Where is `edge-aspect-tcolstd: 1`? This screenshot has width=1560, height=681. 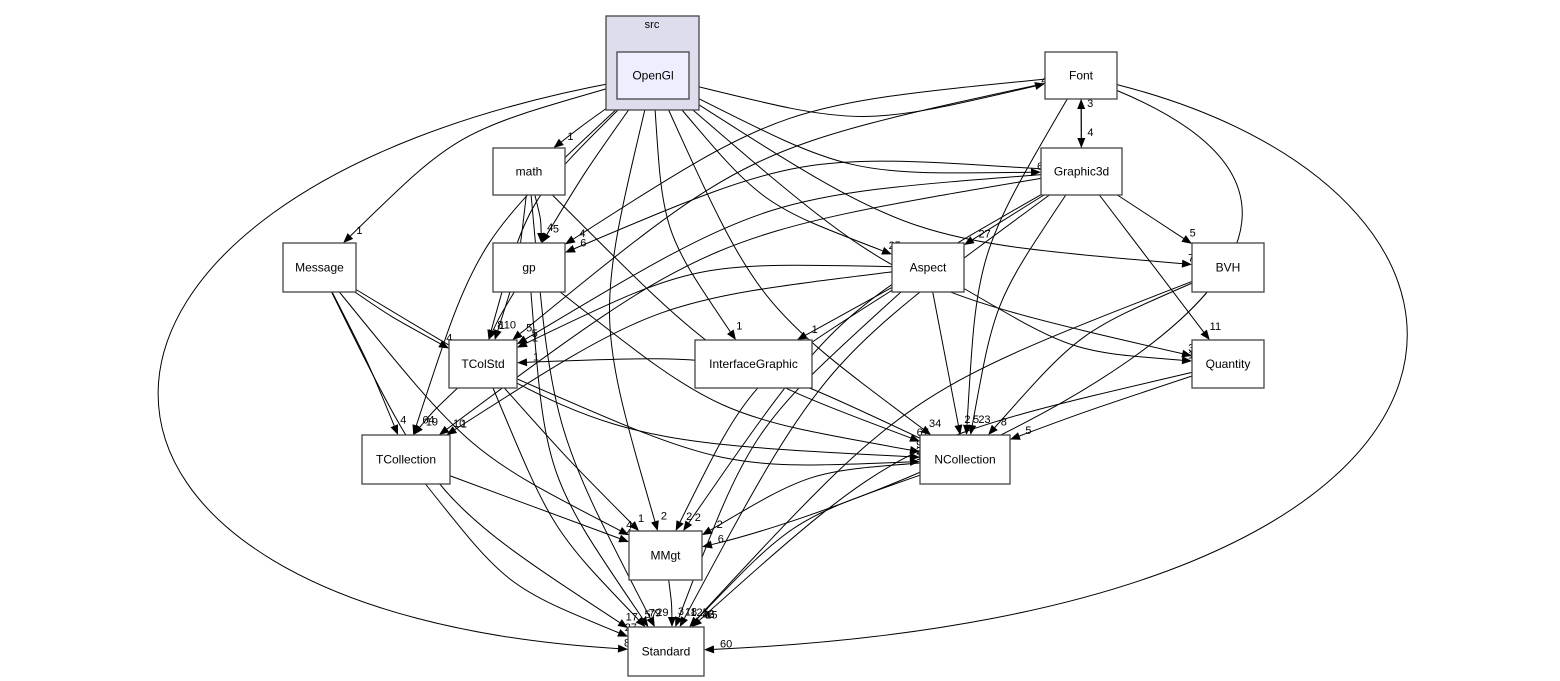
edge-aspect-tcolstd: 1 is located at coordinates (705, 306).